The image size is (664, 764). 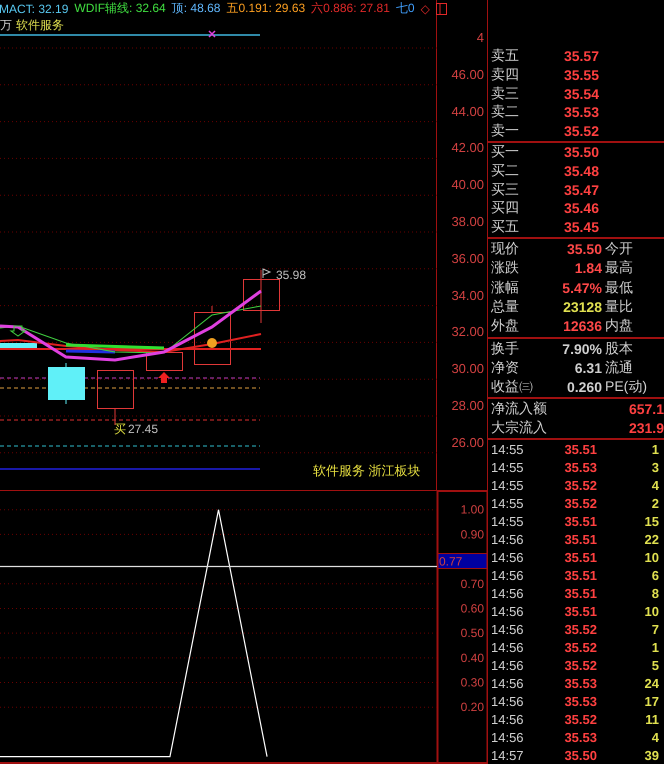 What do you see at coordinates (467, 295) in the screenshot?
I see `price-axis-label: 34.00` at bounding box center [467, 295].